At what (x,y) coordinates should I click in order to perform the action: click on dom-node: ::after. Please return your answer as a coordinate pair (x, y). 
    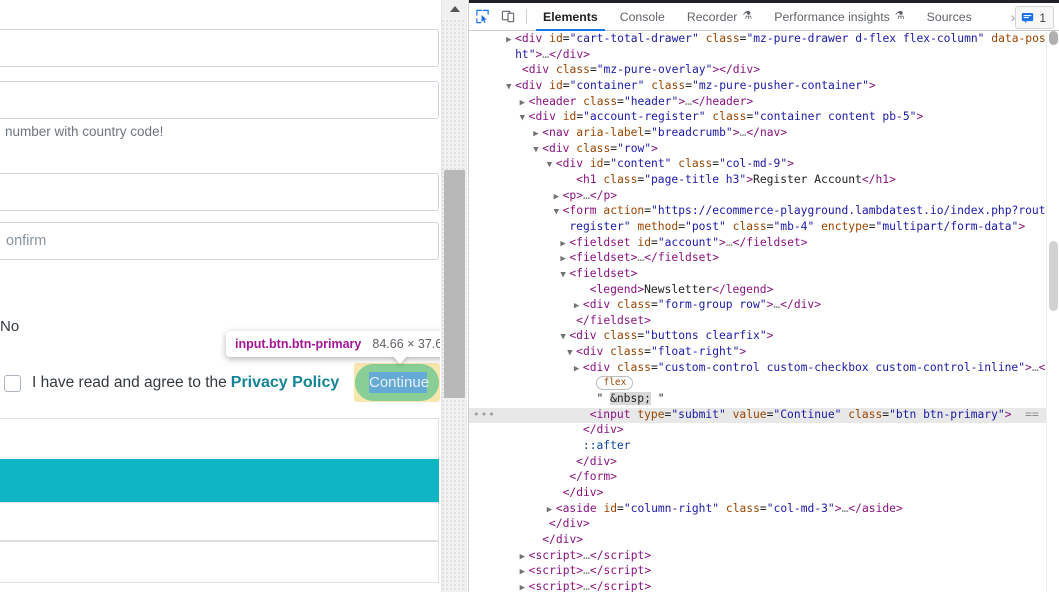
    Looking at the image, I should click on (758, 447).